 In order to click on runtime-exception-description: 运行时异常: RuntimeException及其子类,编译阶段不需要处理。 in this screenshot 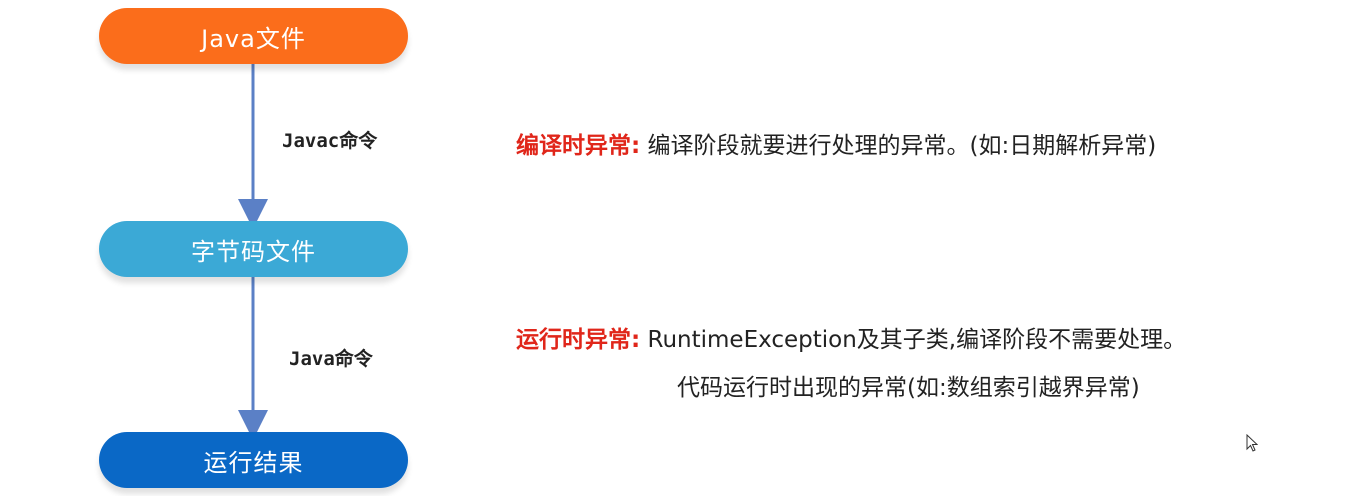, I will do `click(851, 337)`.